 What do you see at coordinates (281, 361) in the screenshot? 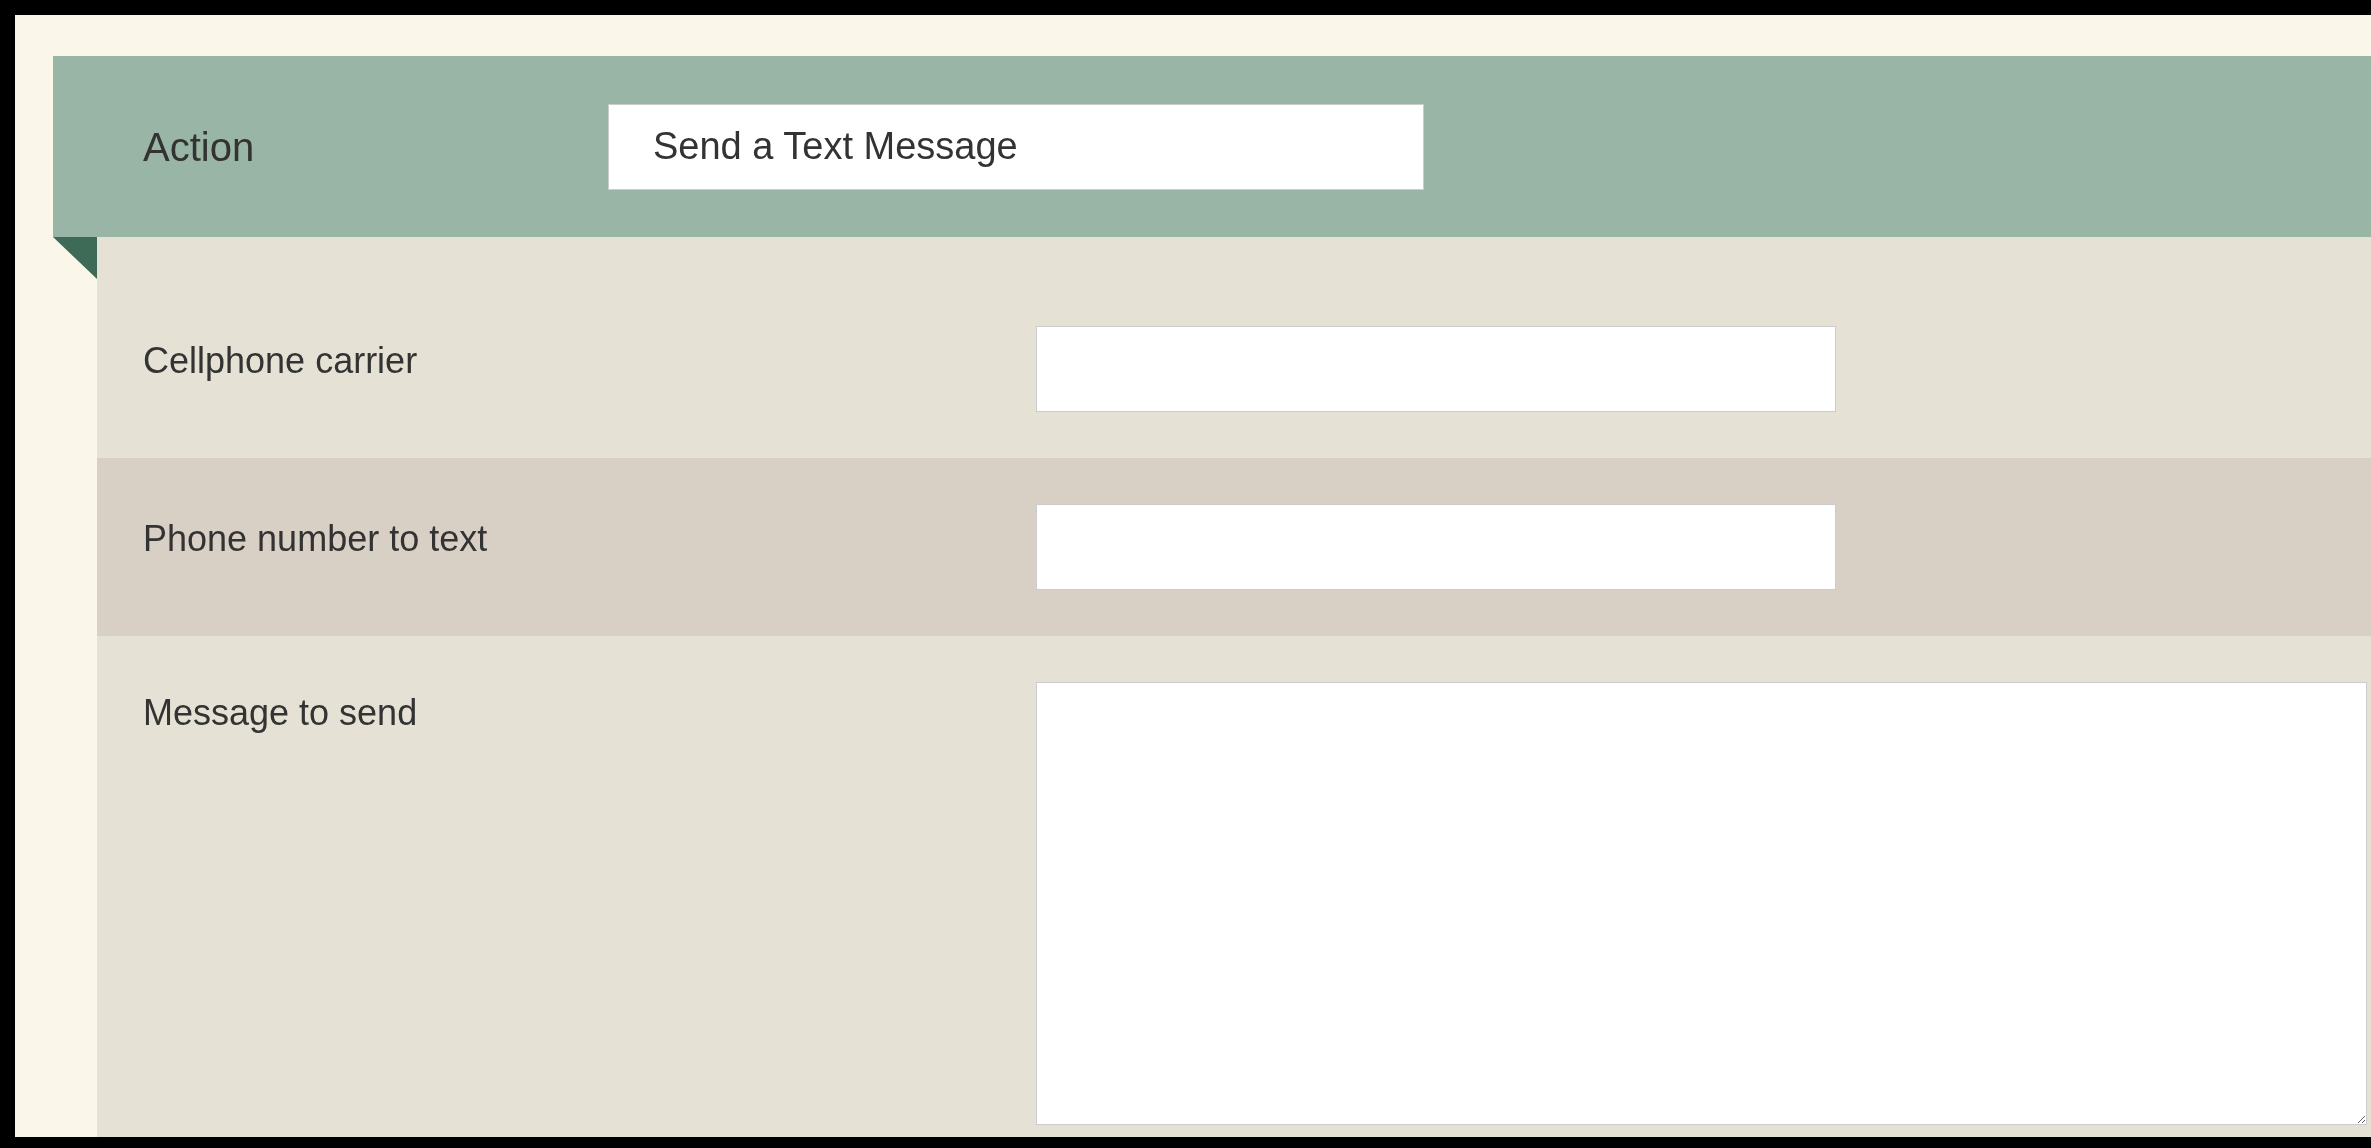
I see `field-label: Cellphone carrier` at bounding box center [281, 361].